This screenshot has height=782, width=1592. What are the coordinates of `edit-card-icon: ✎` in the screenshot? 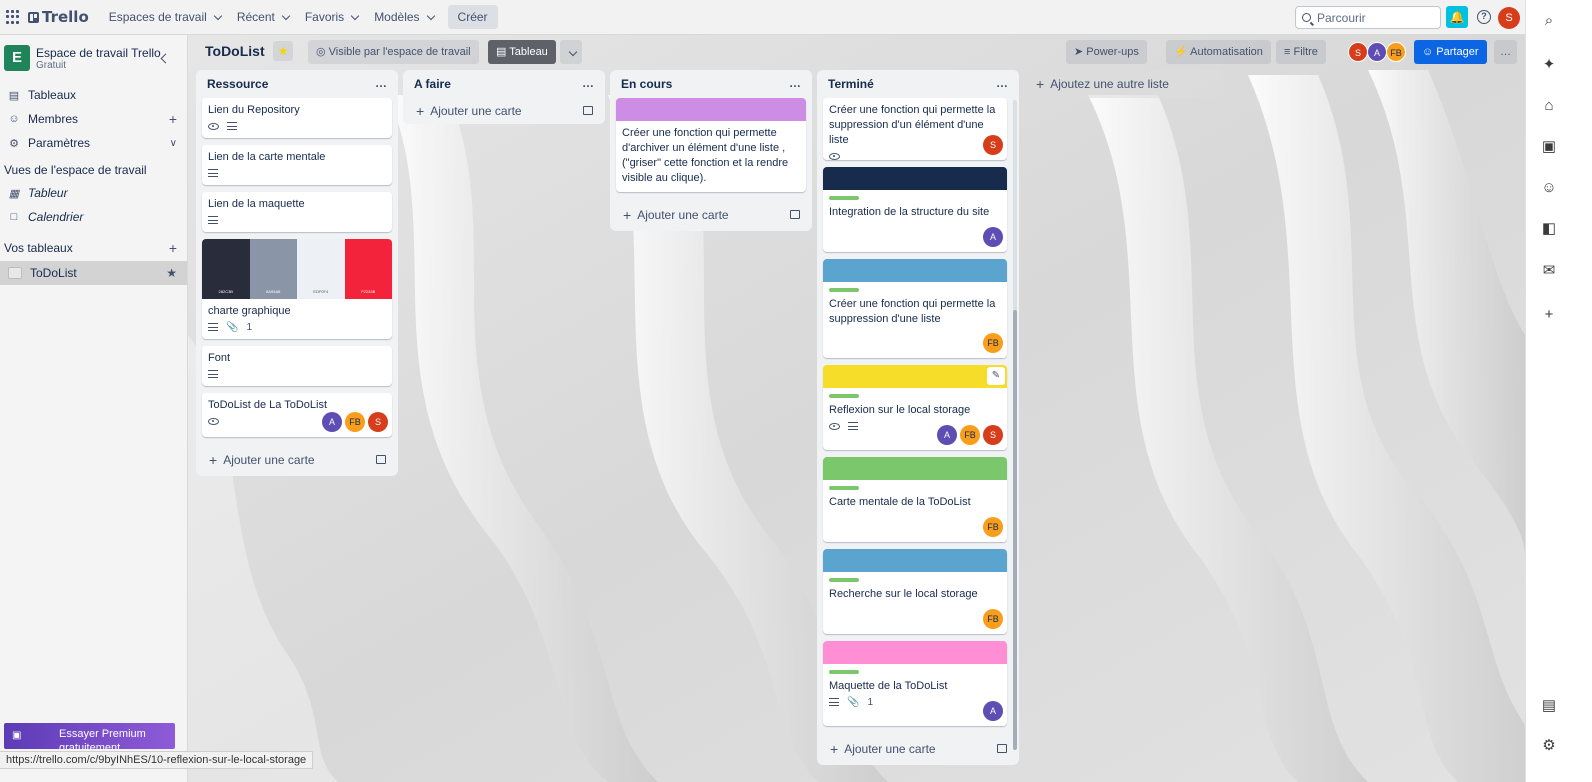 It's located at (996, 376).